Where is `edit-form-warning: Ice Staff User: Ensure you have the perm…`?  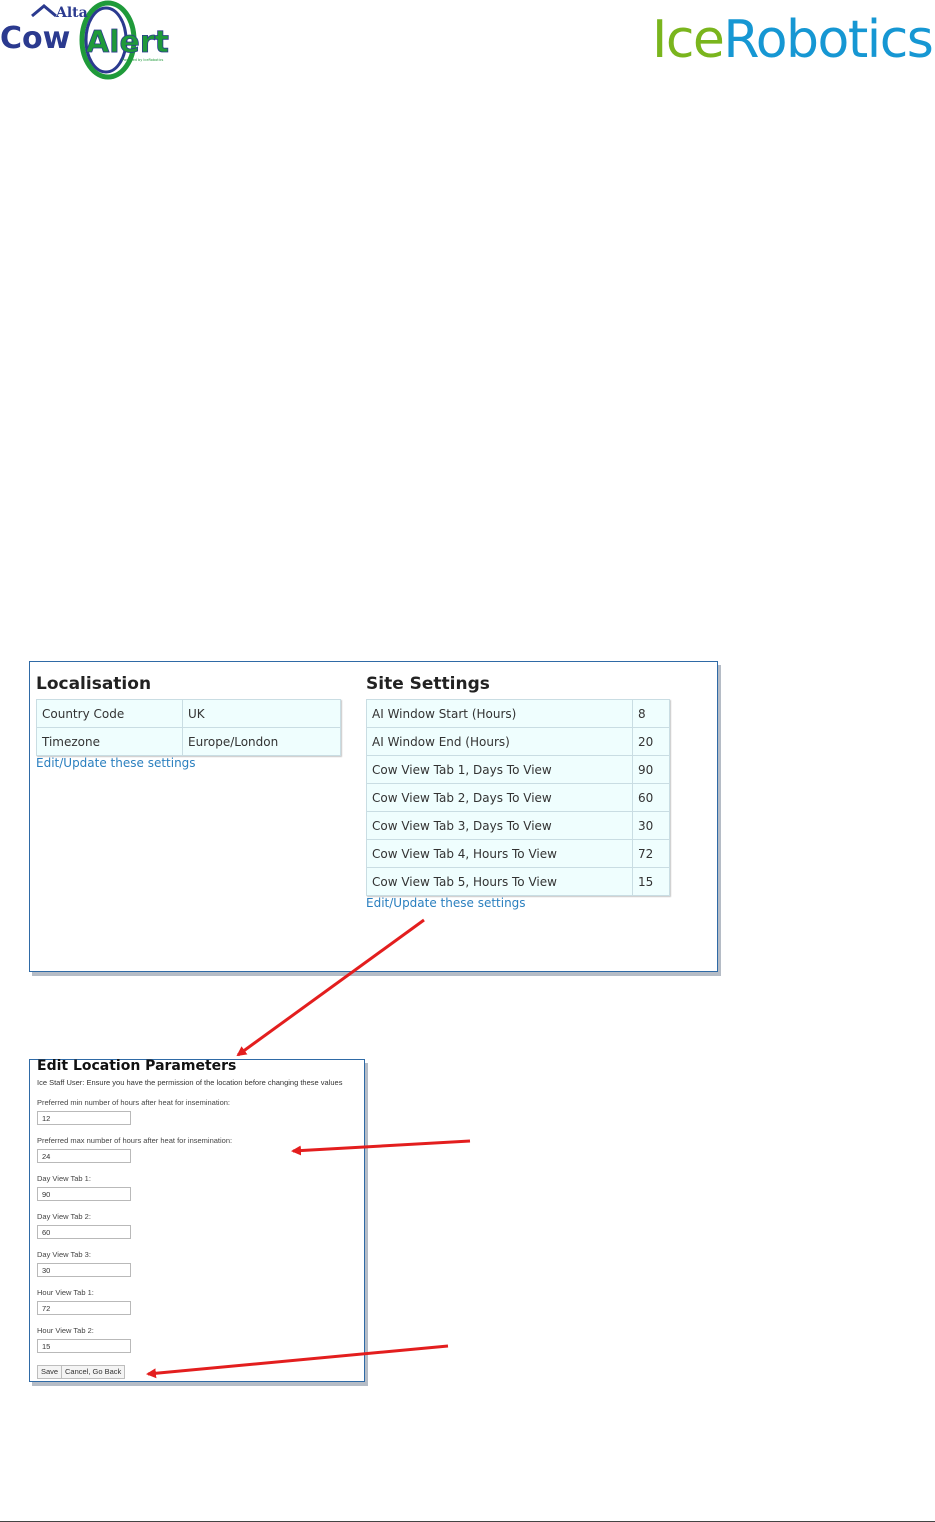 edit-form-warning: Ice Staff User: Ensure you have the perm… is located at coordinates (190, 1082).